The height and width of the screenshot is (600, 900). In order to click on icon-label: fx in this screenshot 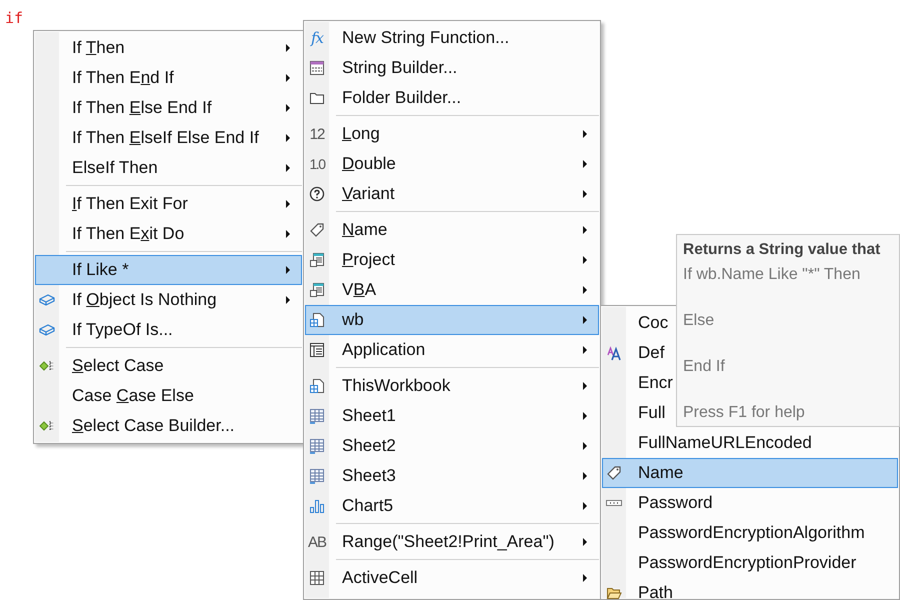, I will do `click(316, 38)`.